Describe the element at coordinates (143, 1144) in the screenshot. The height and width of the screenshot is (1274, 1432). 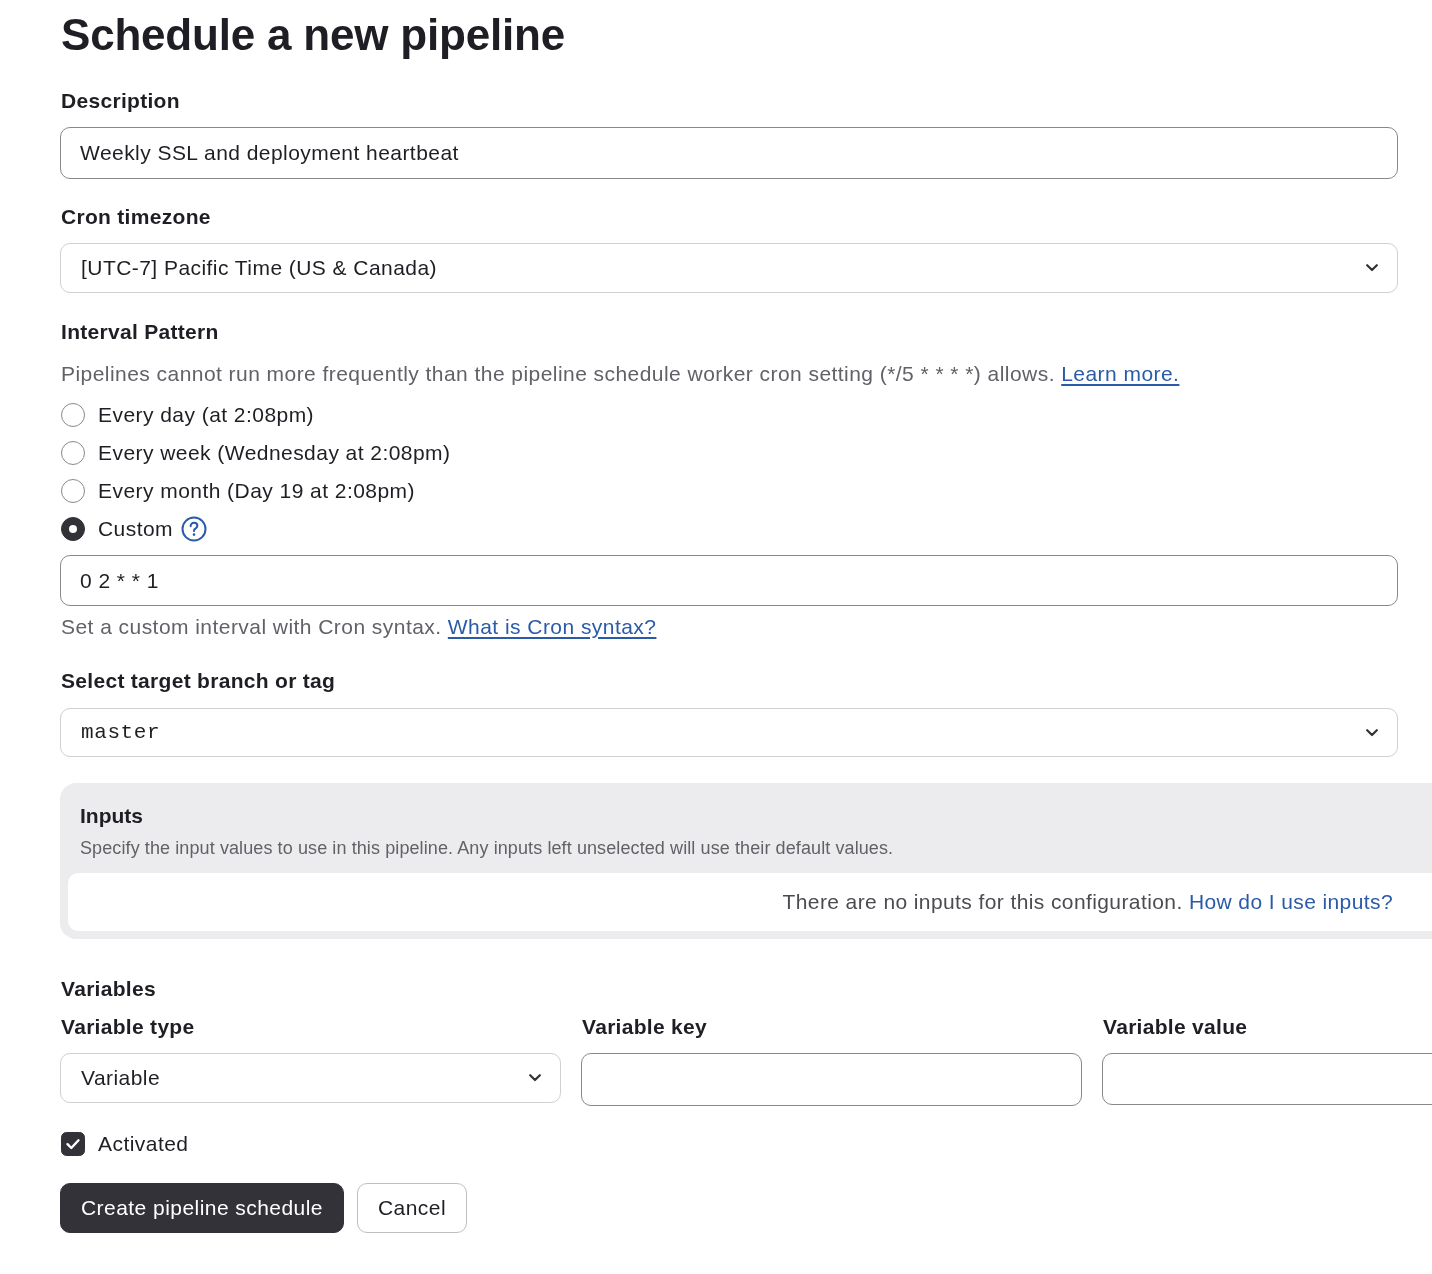
I see `checkbox-label: Activated` at that location.